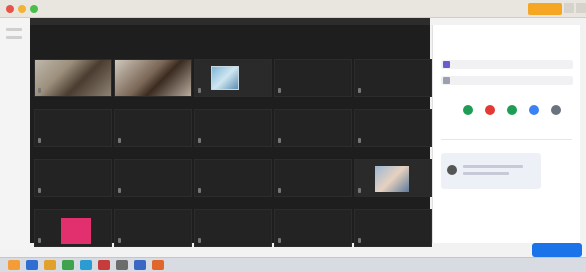  Describe the element at coordinates (512, 110) in the screenshot. I see `video-control-icon` at that location.